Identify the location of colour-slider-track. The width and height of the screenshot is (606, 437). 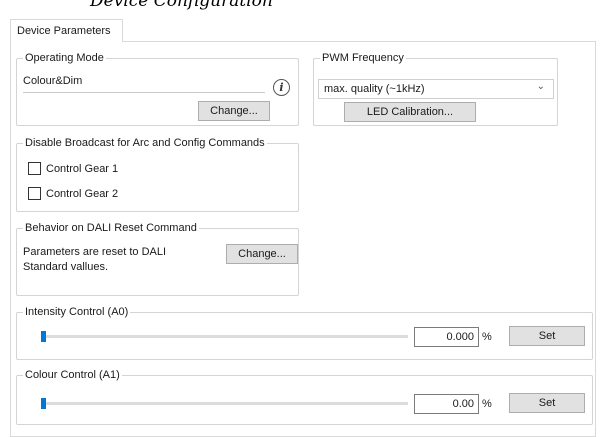
(224, 403).